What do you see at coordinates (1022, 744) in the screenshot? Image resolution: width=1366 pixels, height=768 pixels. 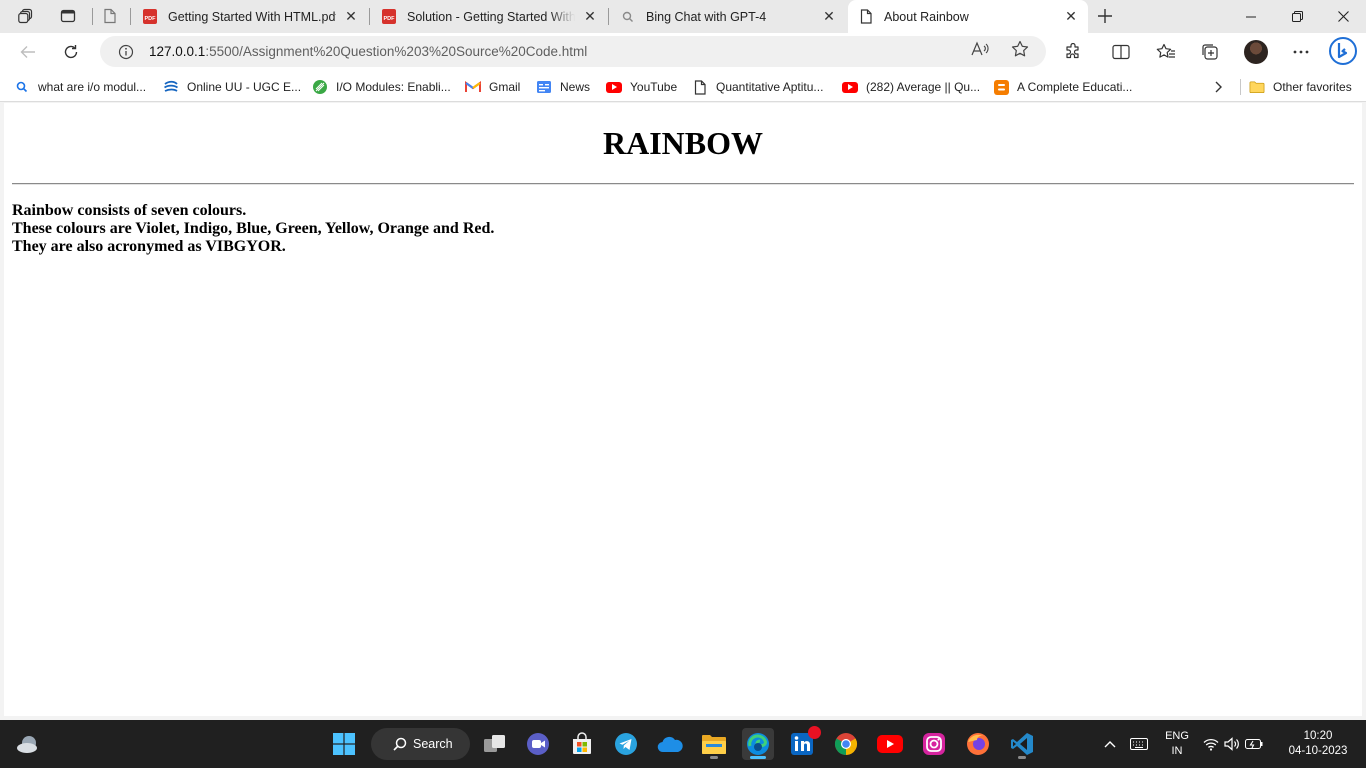 I see `vscode-icon` at bounding box center [1022, 744].